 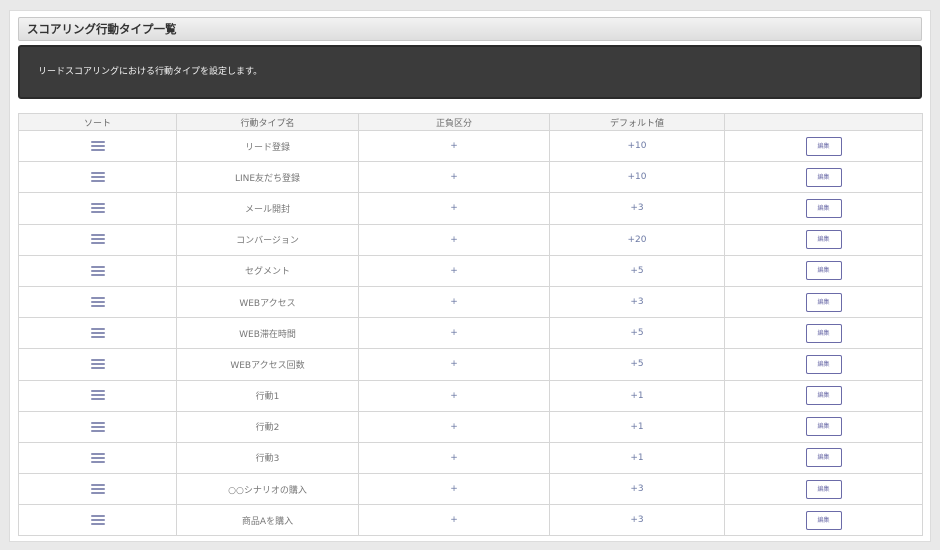 I want to click on description-banner: リードスコアリングにおける行動タイプを設定します。, so click(x=470, y=72).